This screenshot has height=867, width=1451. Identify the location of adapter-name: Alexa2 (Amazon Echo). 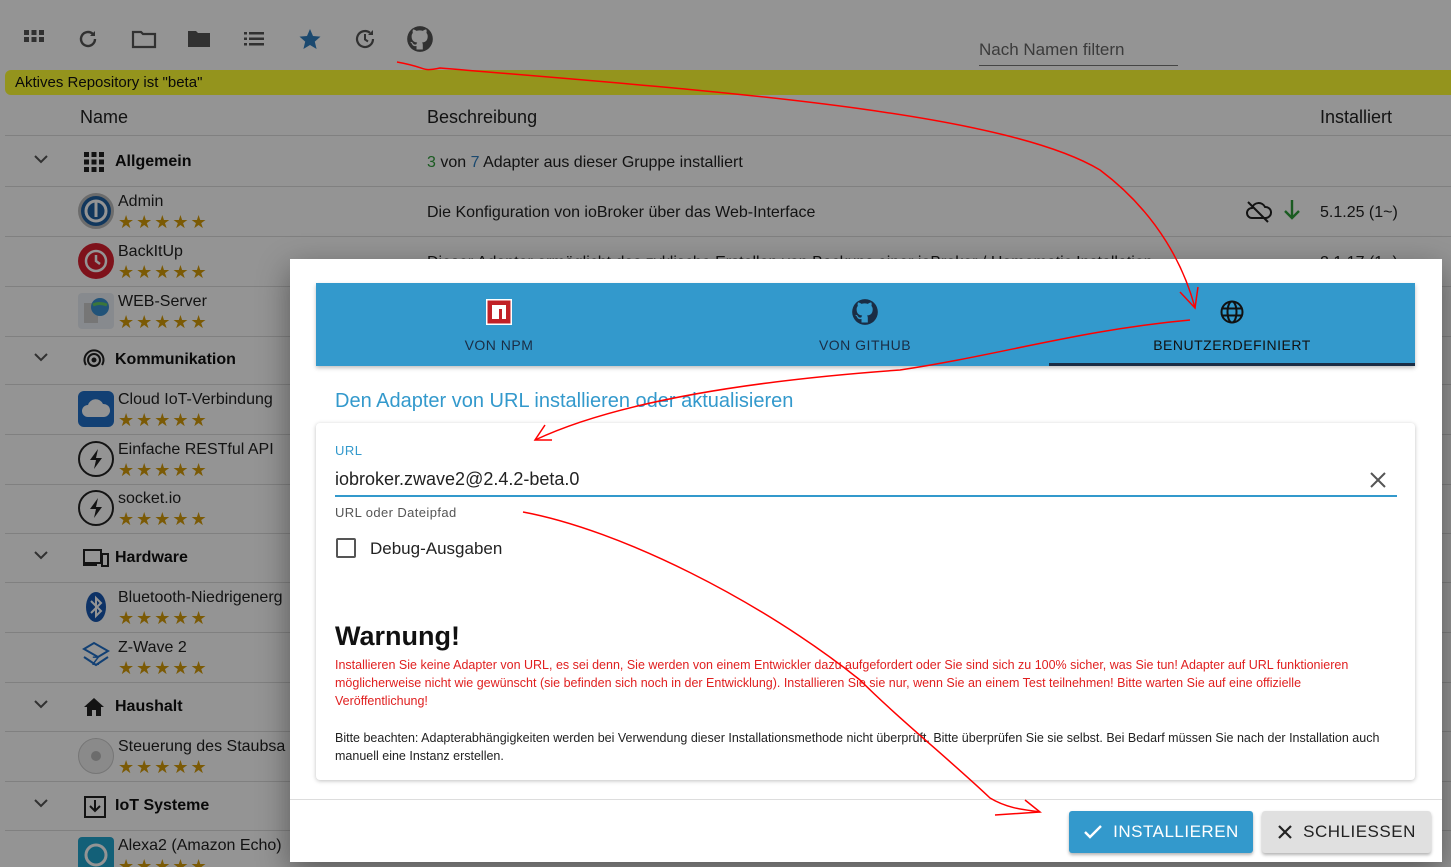
(200, 845).